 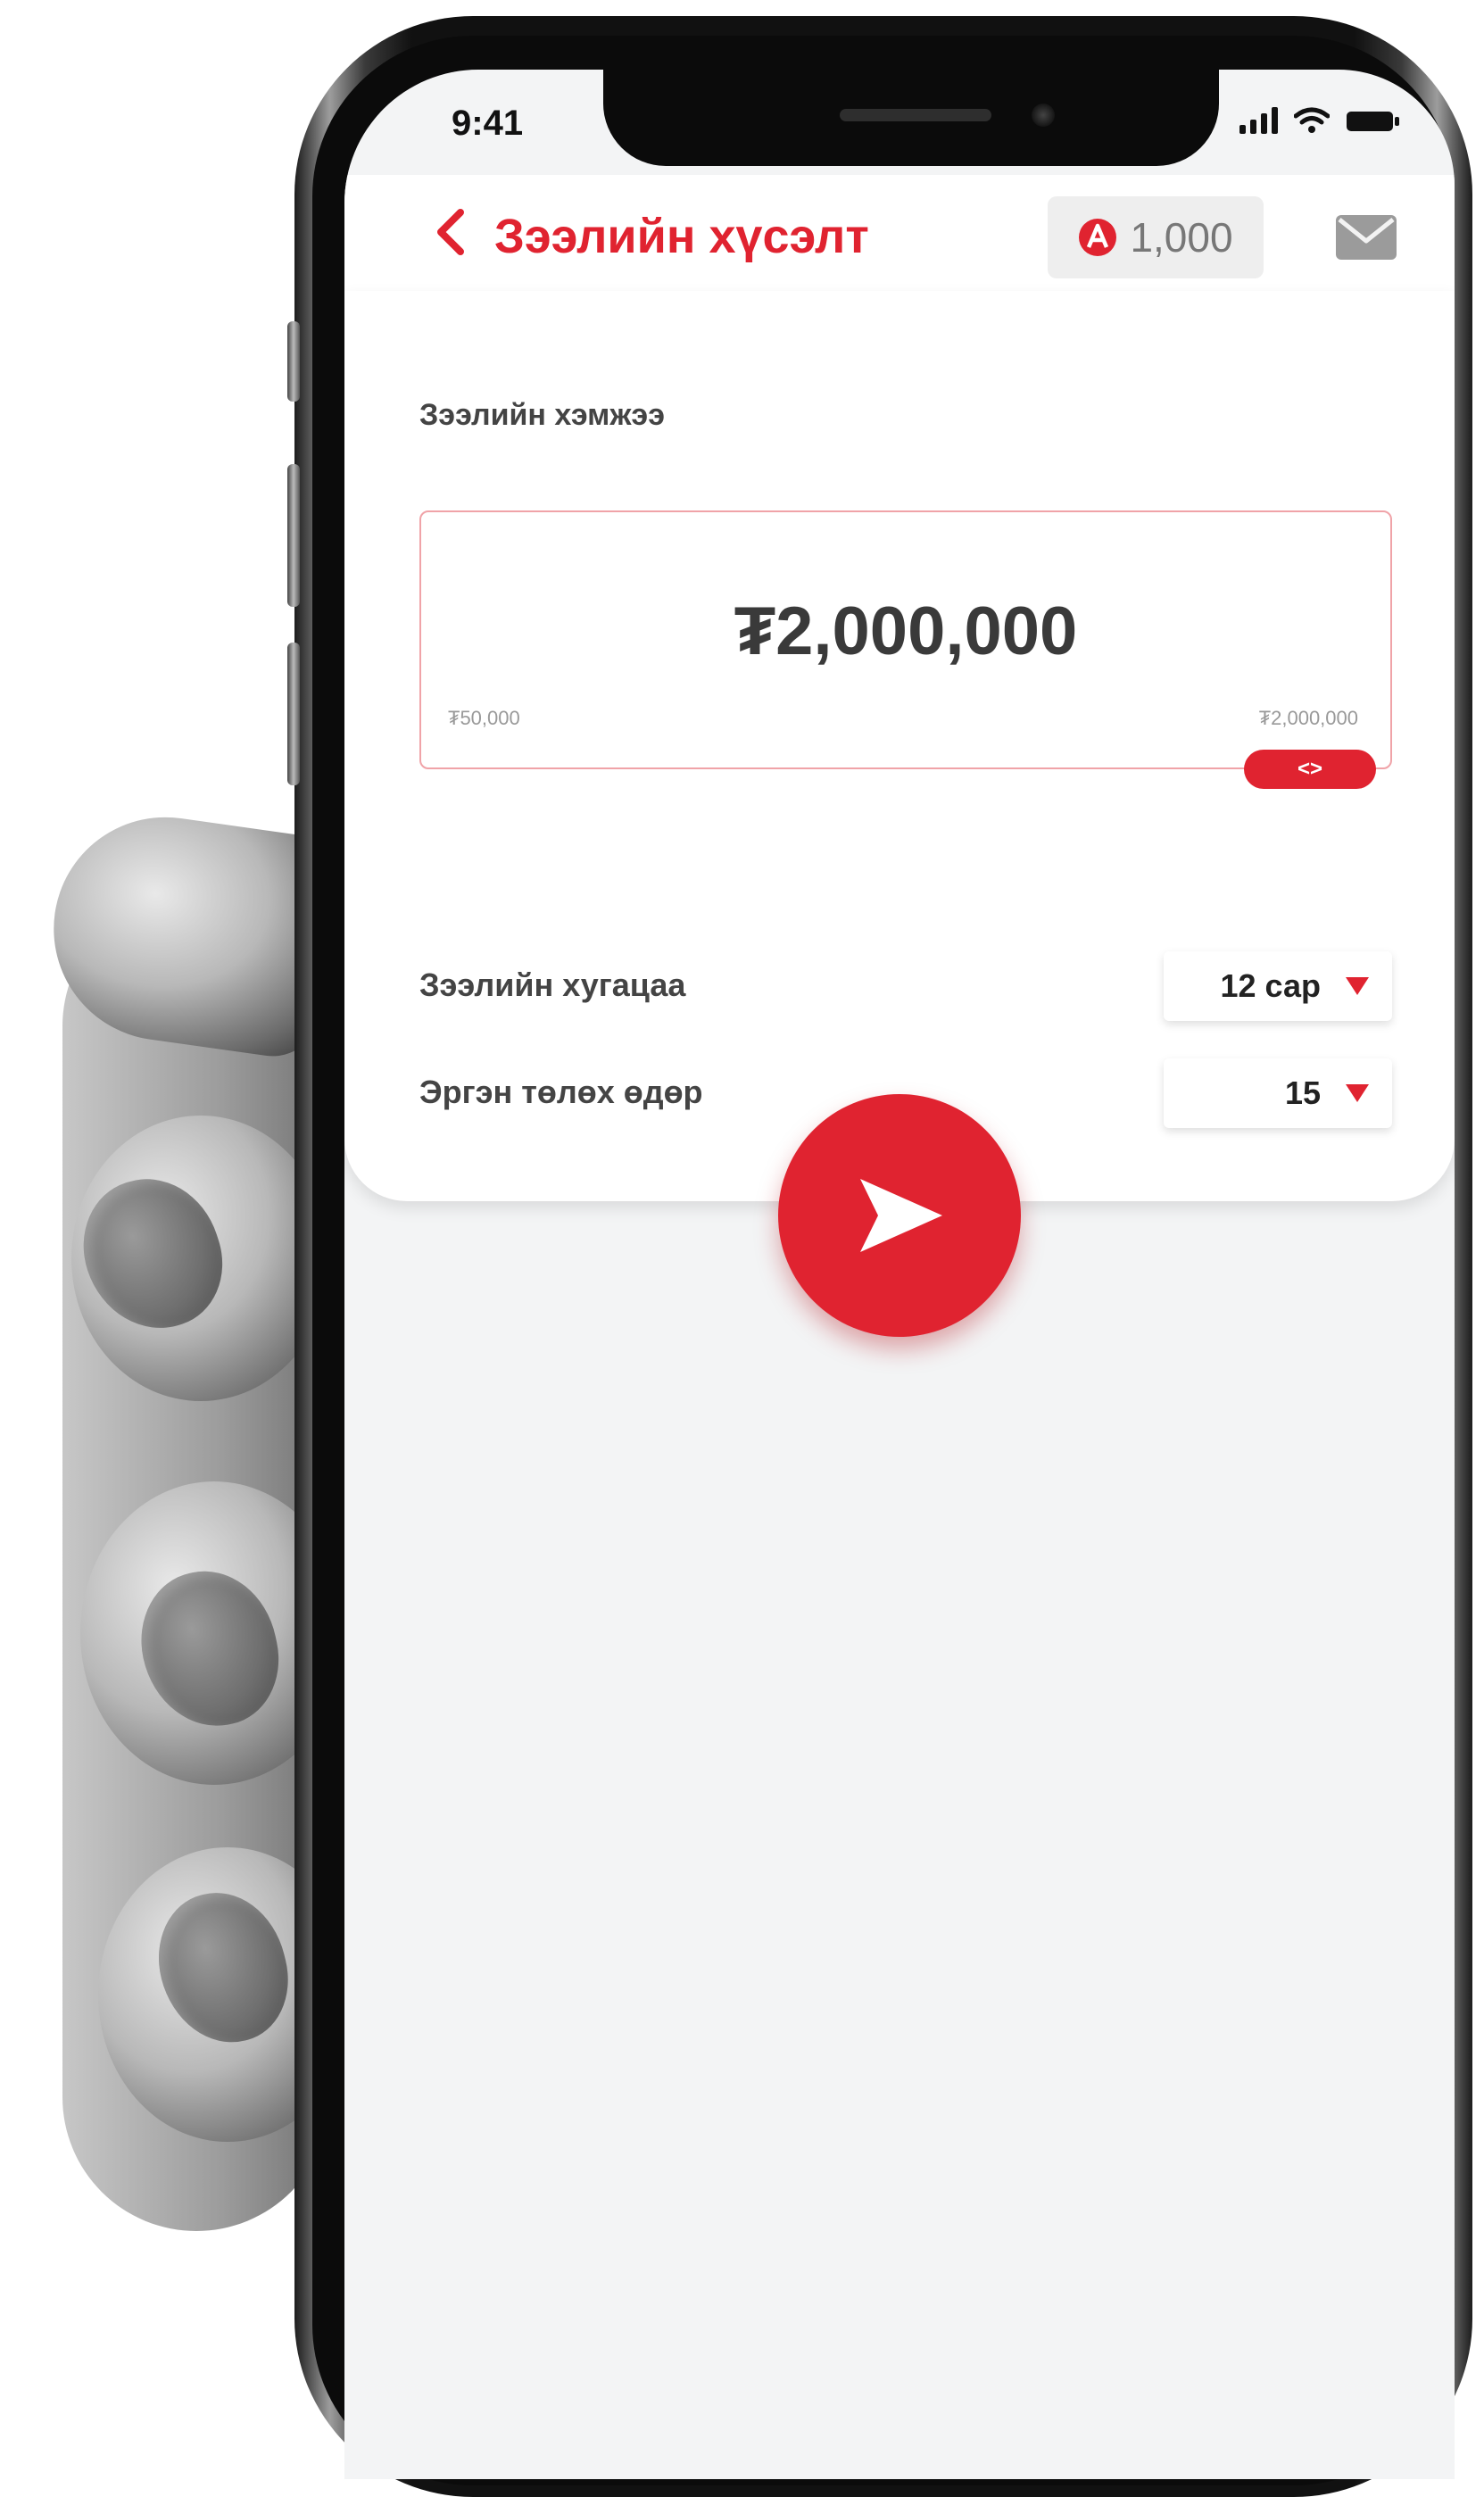 I want to click on send-arrow-icon, so click(x=901, y=1215).